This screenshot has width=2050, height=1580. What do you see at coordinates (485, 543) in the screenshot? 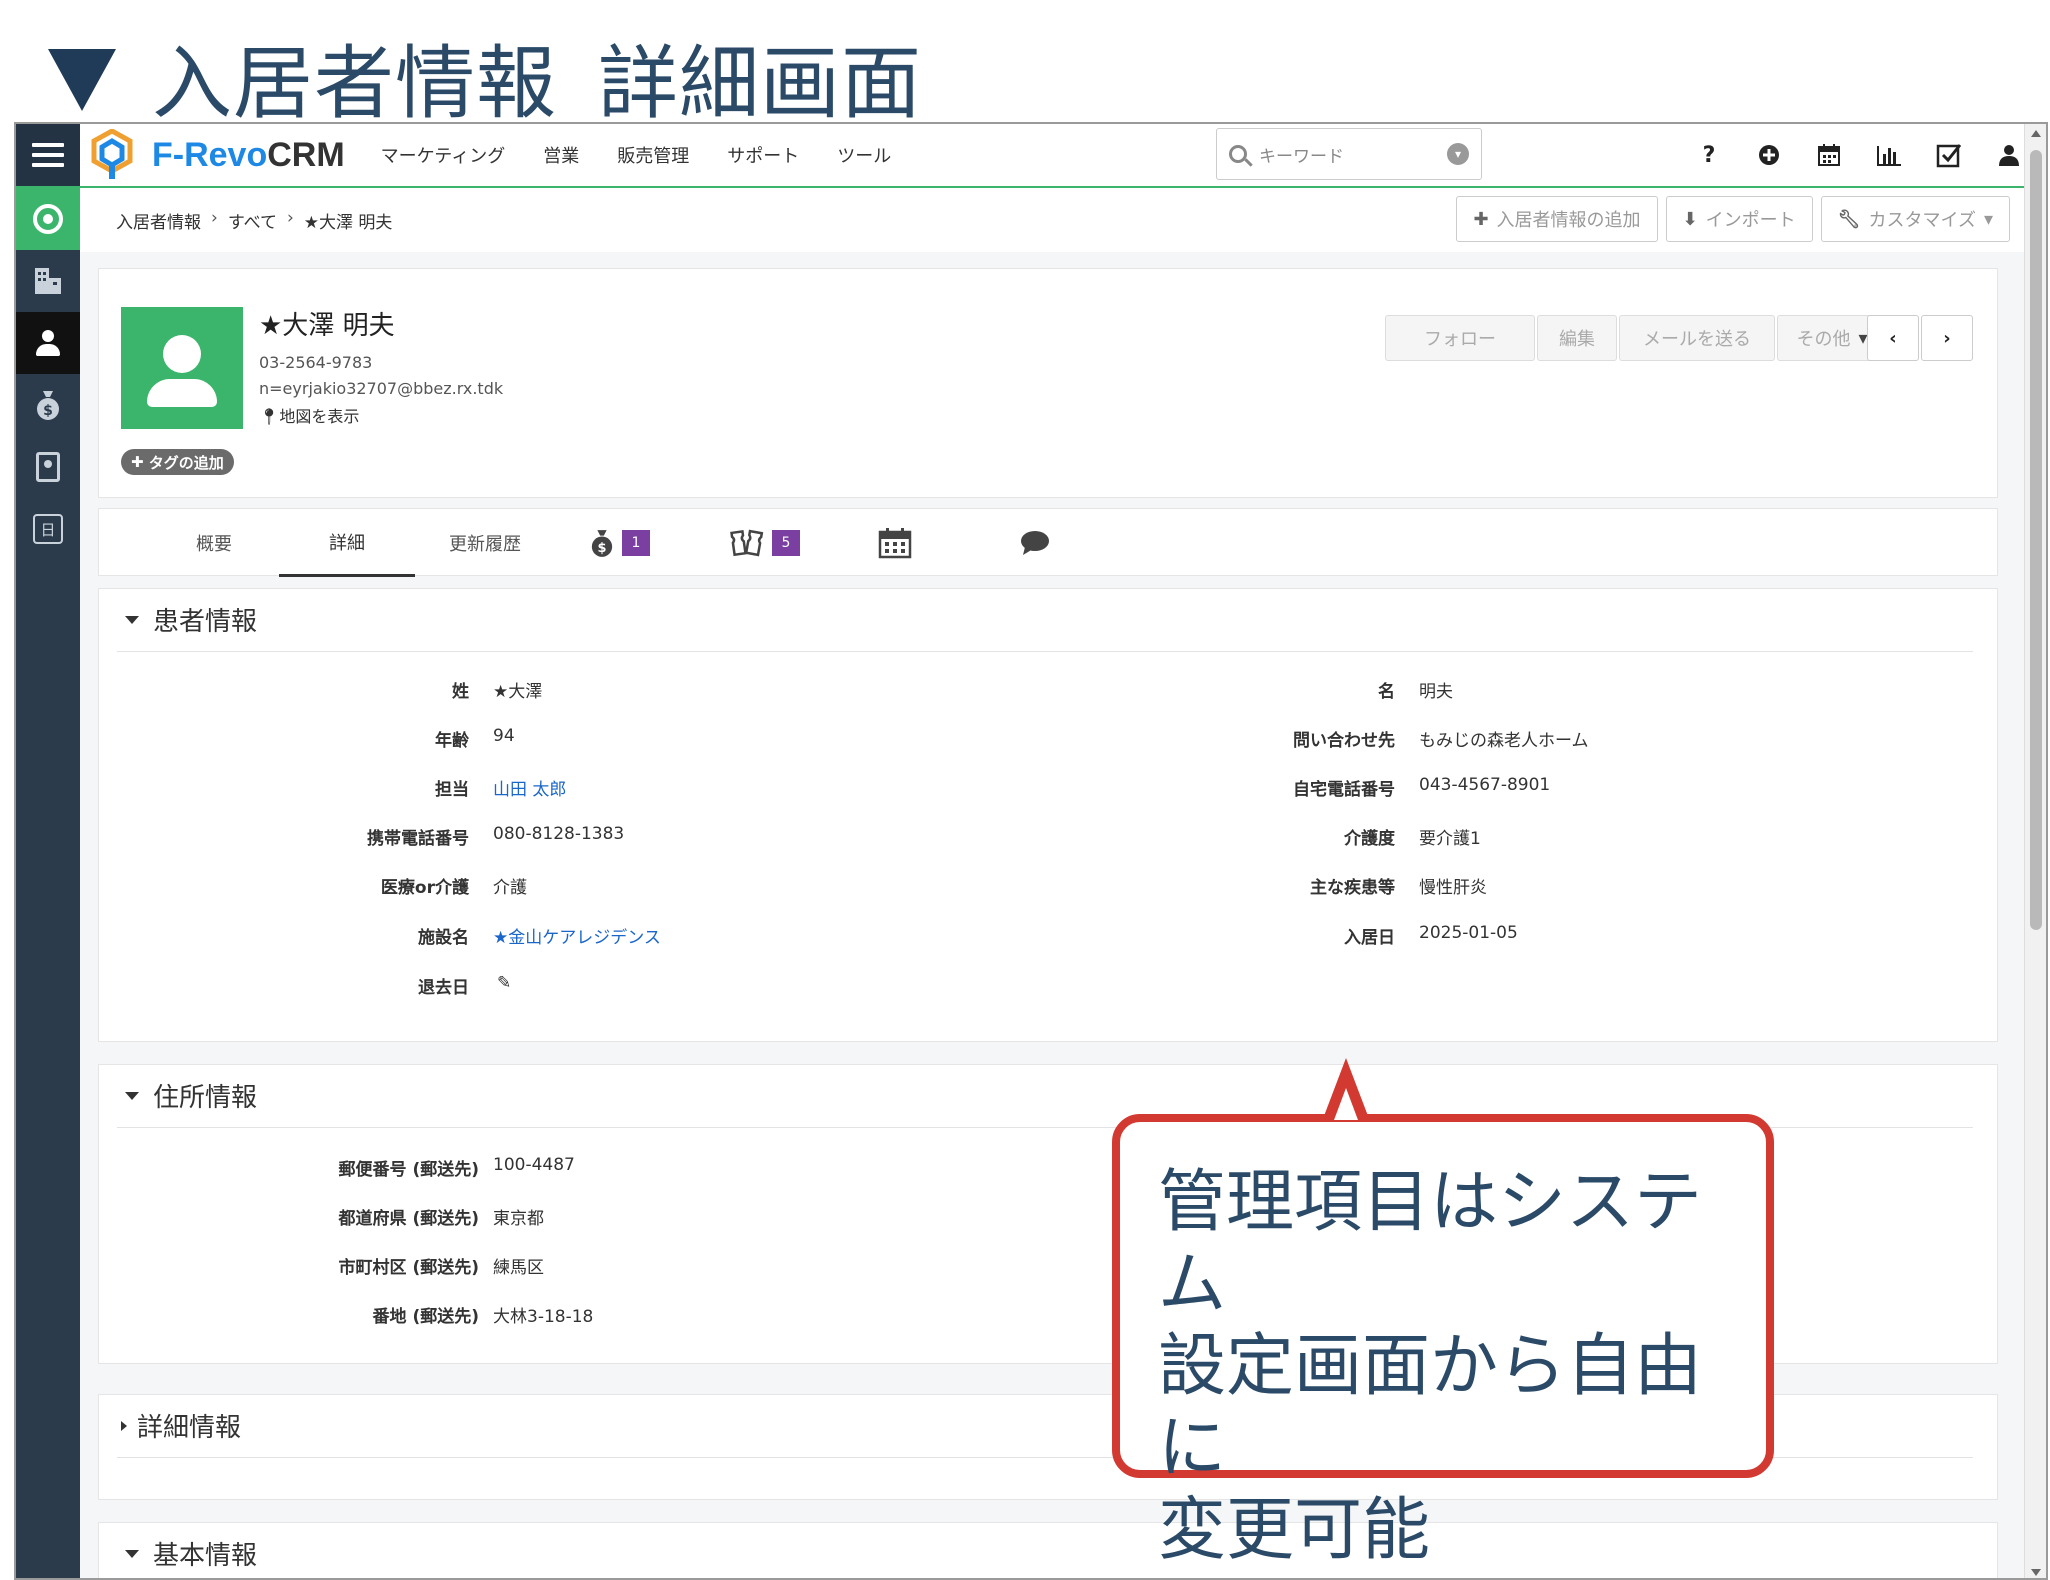
I see `tab-history: 更新履歴` at bounding box center [485, 543].